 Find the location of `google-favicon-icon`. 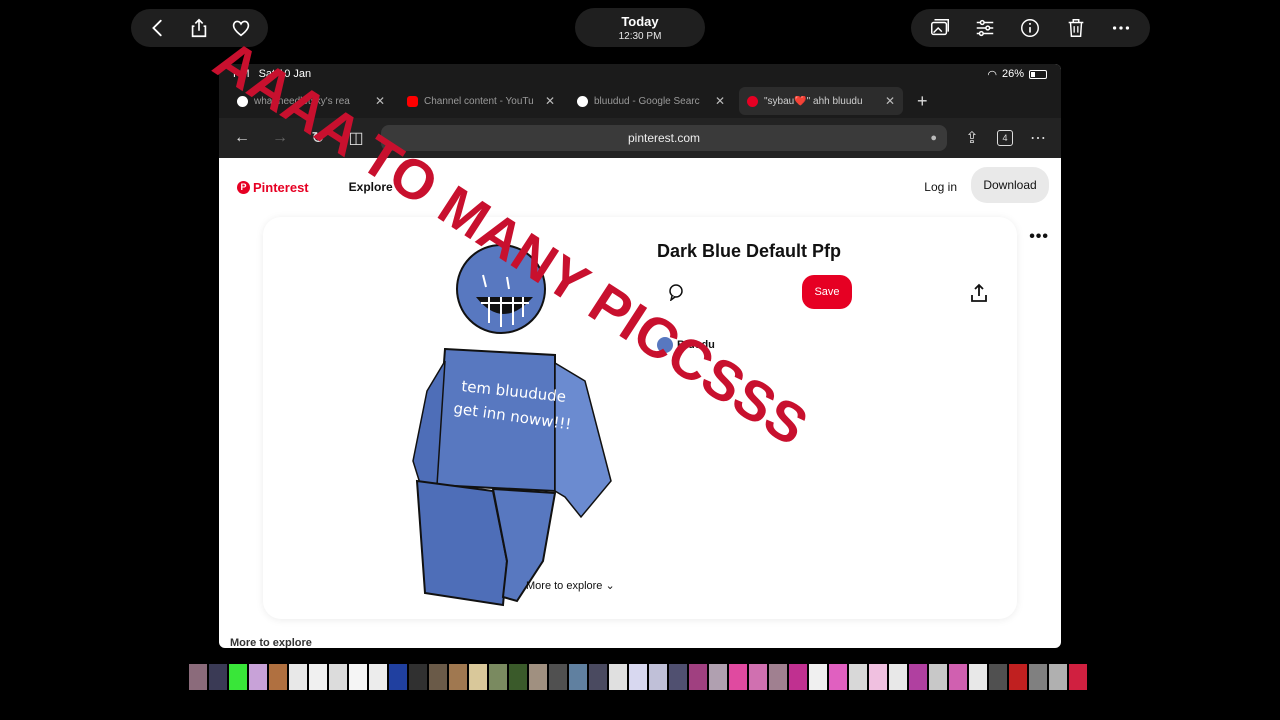

google-favicon-icon is located at coordinates (582, 101).